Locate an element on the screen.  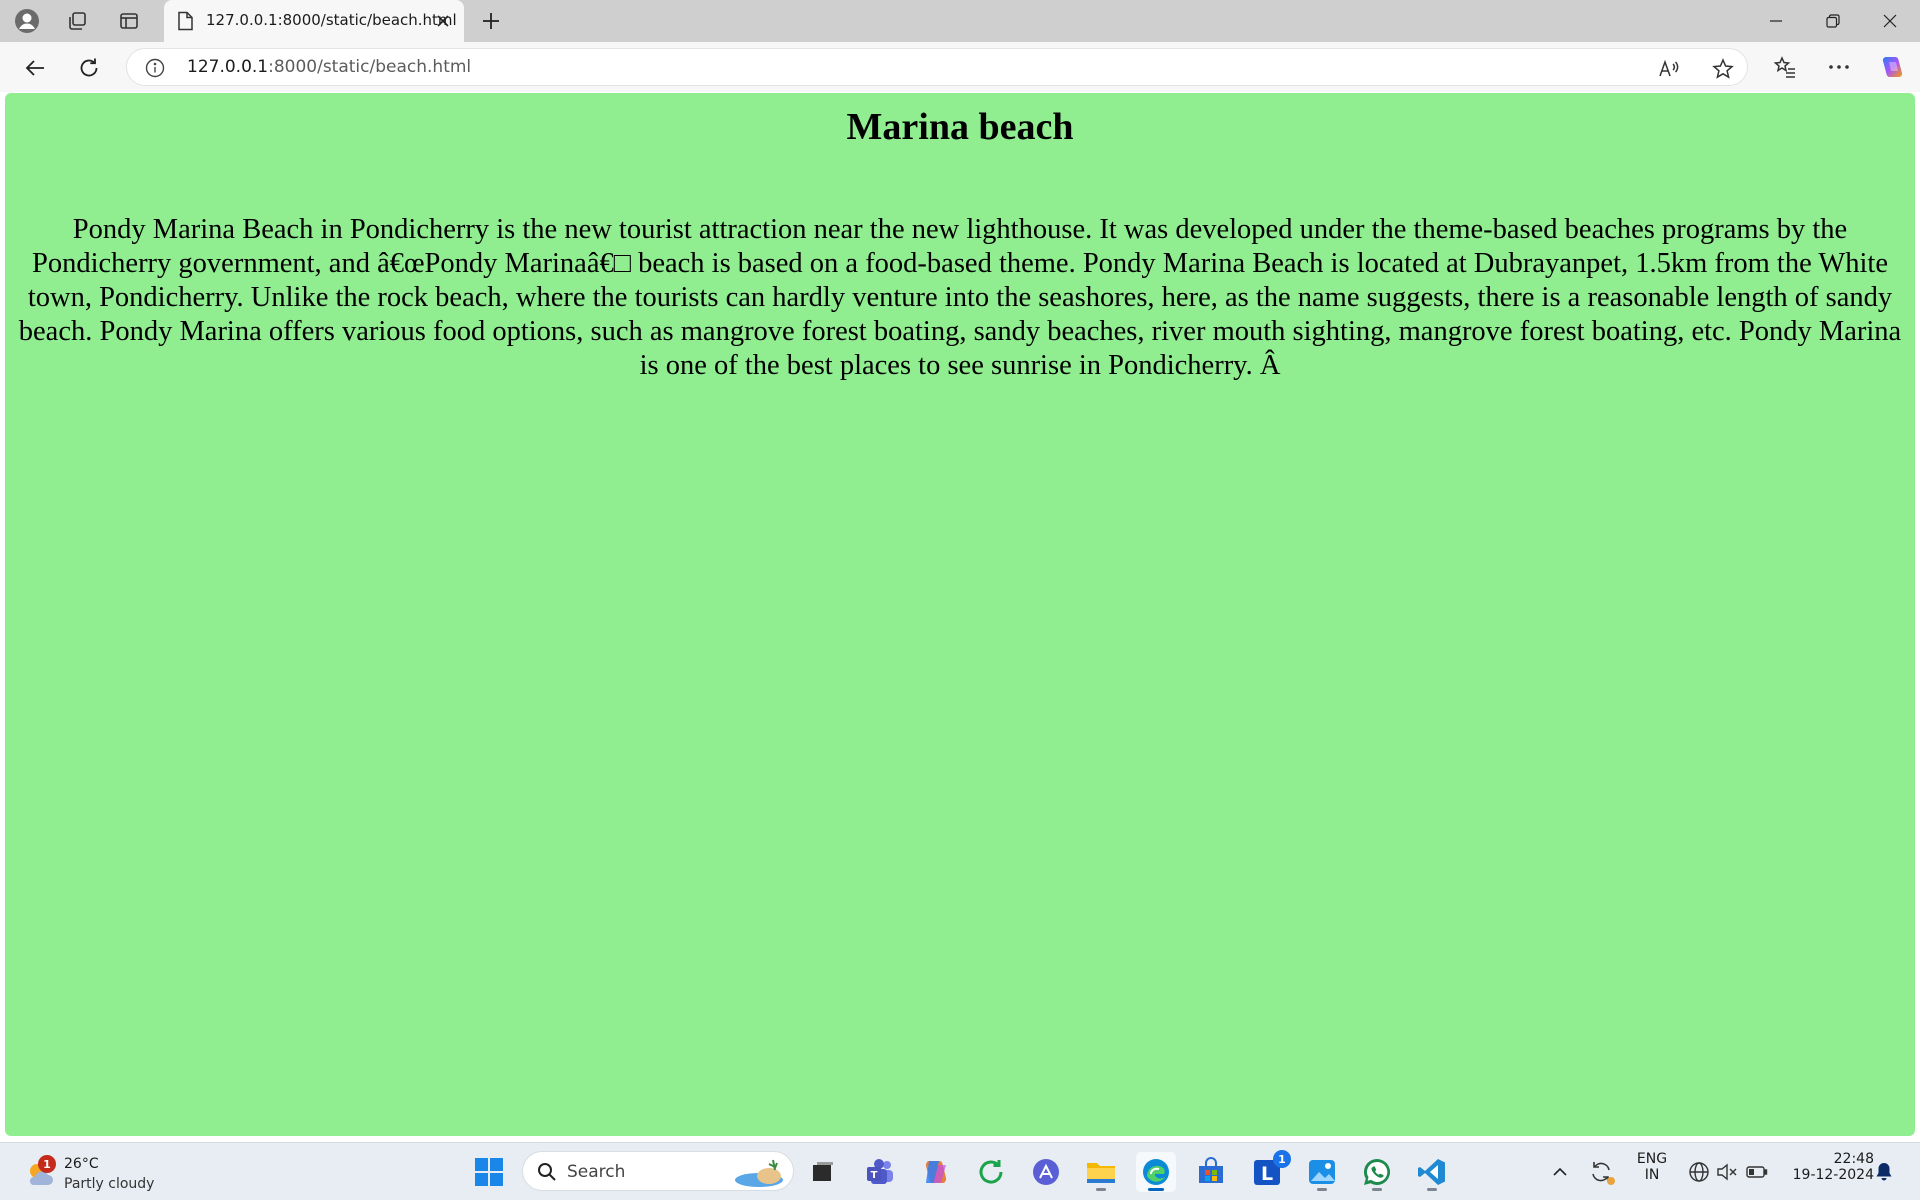
sync-status-dot is located at coordinates (1611, 1181).